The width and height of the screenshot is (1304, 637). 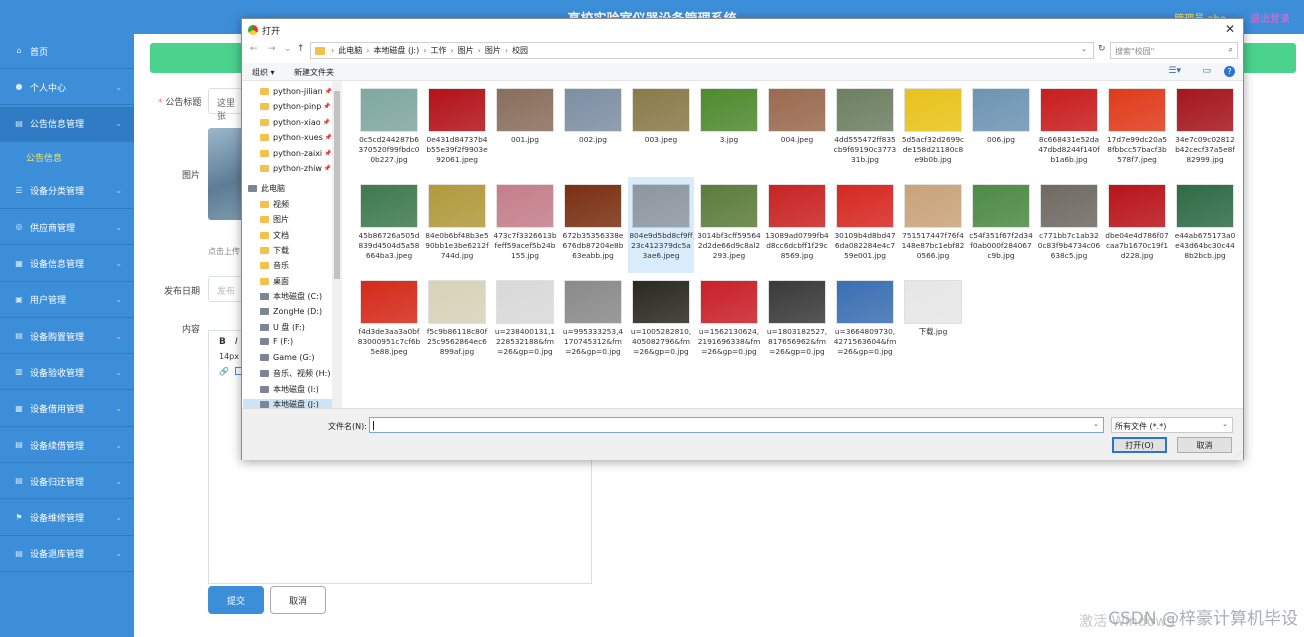 What do you see at coordinates (298, 600) in the screenshot?
I see `cancel-button: 取消` at bounding box center [298, 600].